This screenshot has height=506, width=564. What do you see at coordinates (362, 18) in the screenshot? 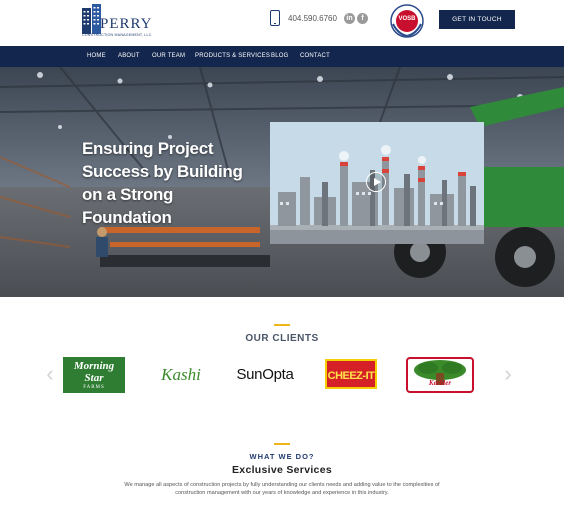
I see `facebook-icon: f` at bounding box center [362, 18].